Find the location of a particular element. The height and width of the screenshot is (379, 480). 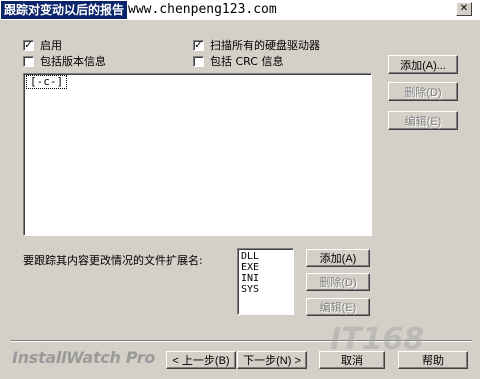

edit-extension-button: 编辑(E) is located at coordinates (338, 307).